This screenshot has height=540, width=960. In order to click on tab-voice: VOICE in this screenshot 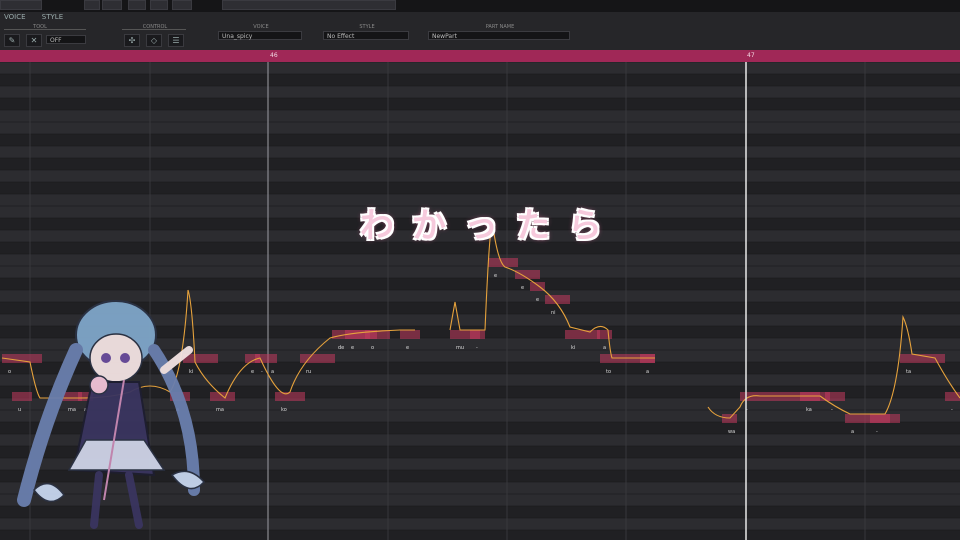, I will do `click(15, 17)`.